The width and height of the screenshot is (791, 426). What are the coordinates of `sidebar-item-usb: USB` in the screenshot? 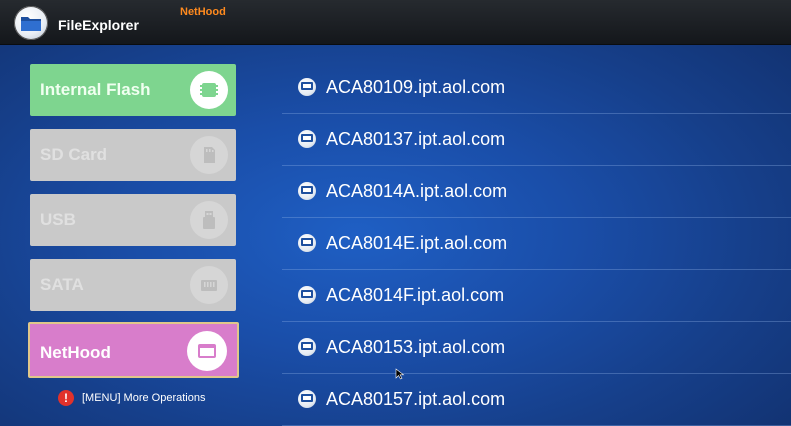 It's located at (133, 220).